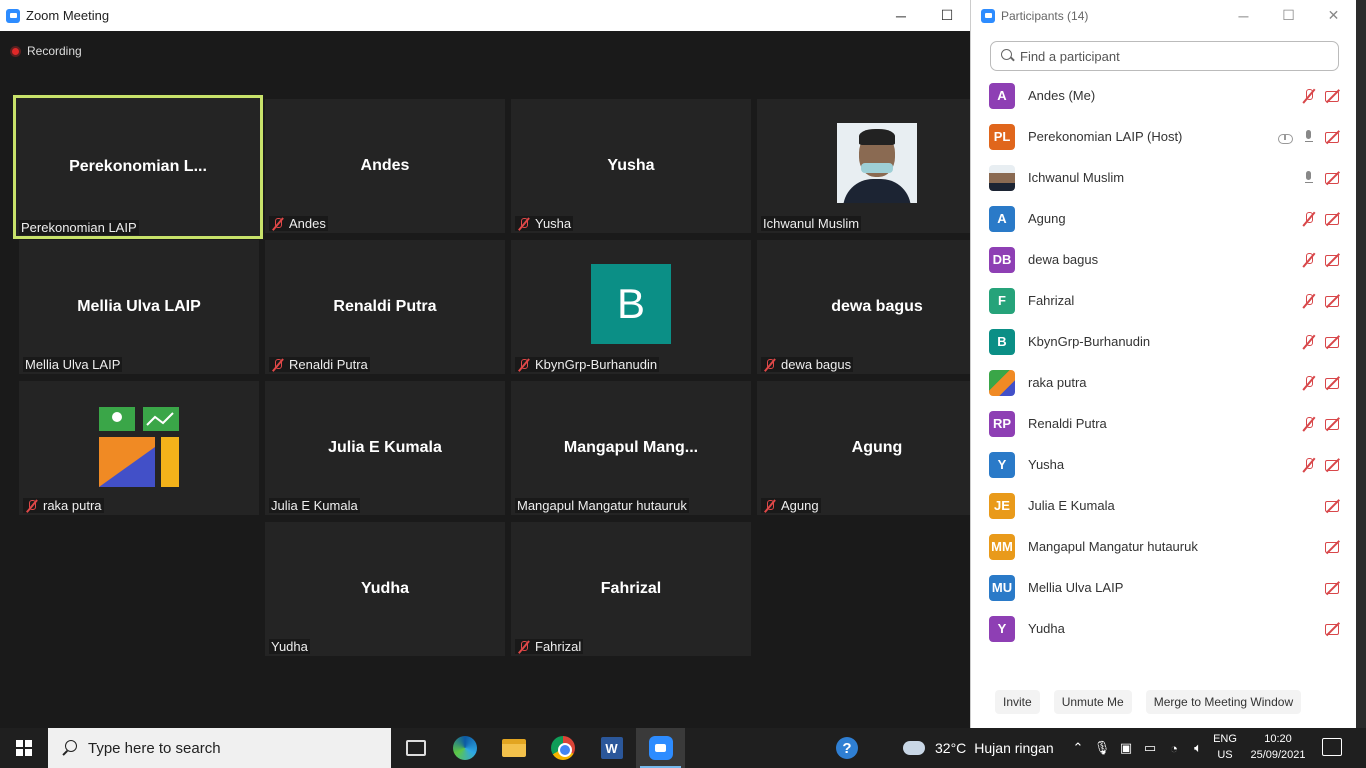 Image resolution: width=1366 pixels, height=768 pixels. I want to click on video-tile: Yudha Yudha, so click(385, 589).